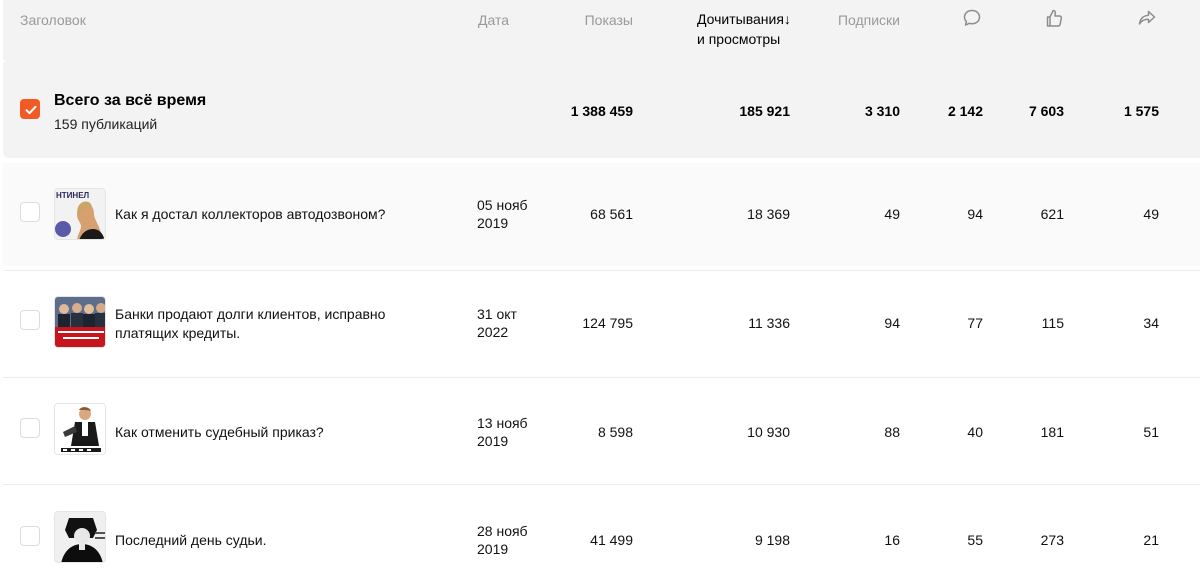 The width and height of the screenshot is (1200, 588). Describe the element at coordinates (611, 214) in the screenshot. I see `views-value: 68 561` at that location.